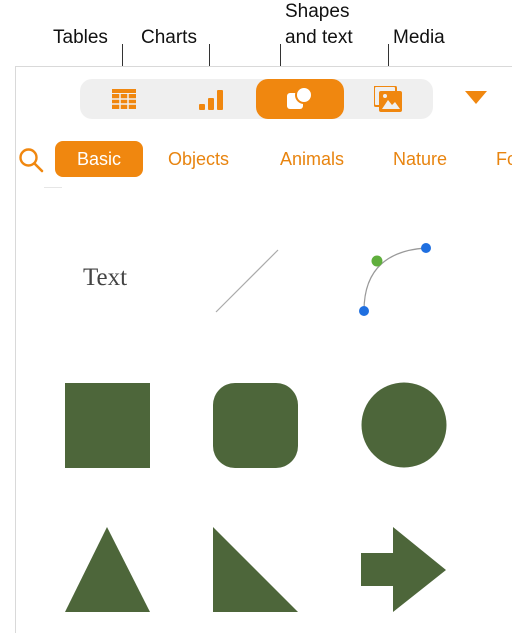  I want to click on callout-tables: Tables, so click(80, 37).